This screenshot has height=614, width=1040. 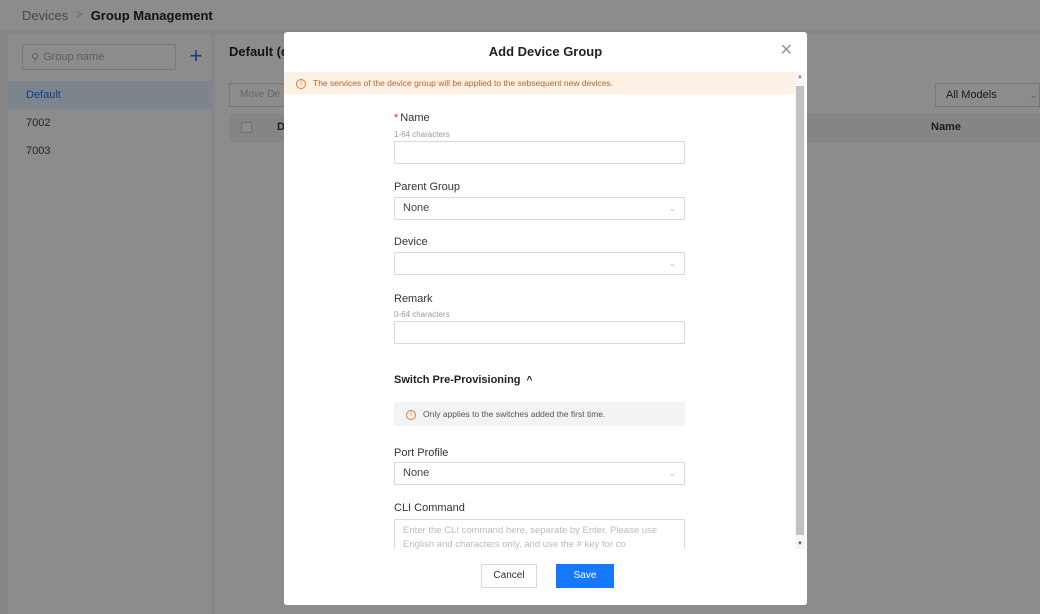 I want to click on section-title-text: Switch Pre-Provisioning, so click(x=457, y=380).